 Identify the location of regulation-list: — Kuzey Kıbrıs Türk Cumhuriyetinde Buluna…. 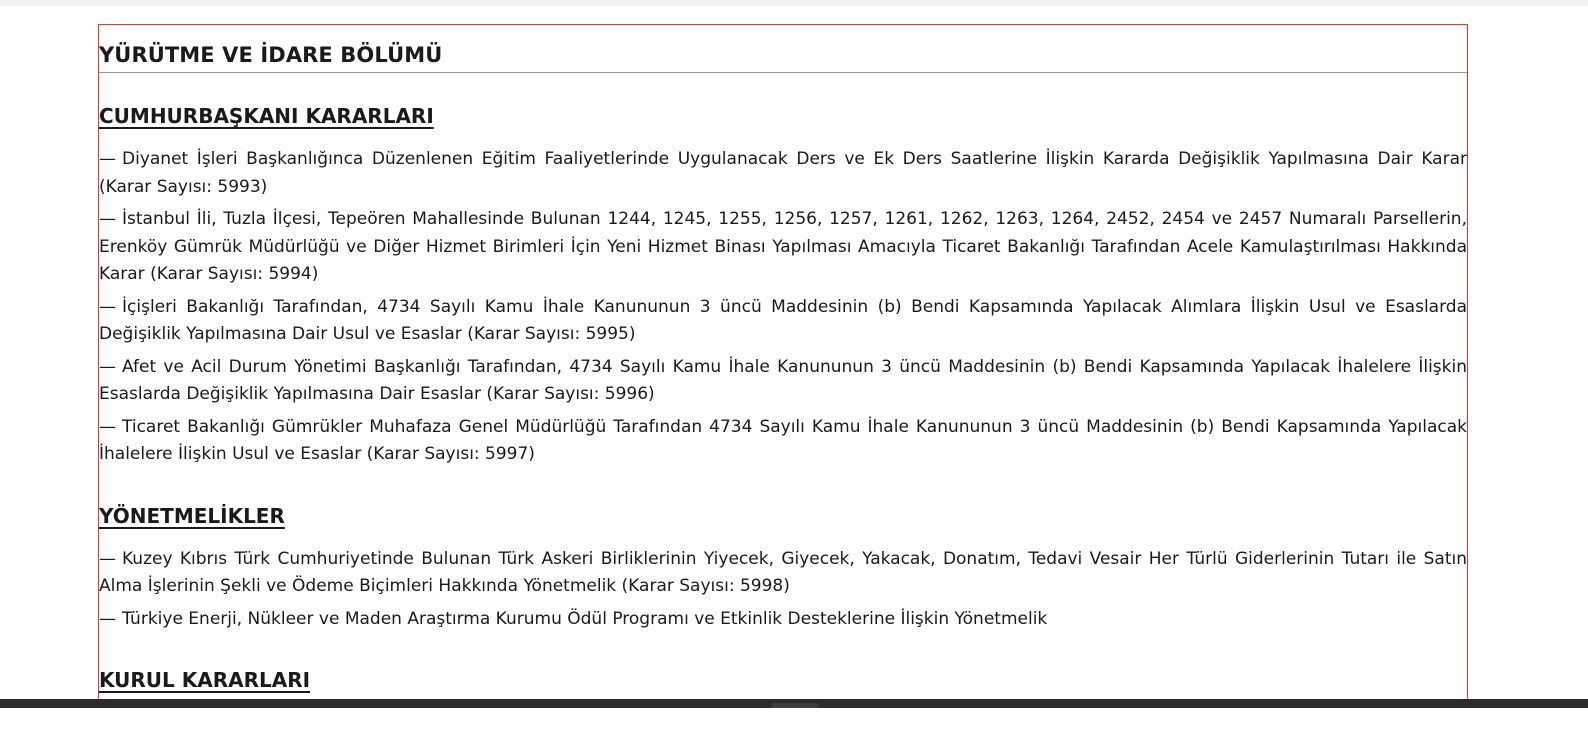
(783, 590).